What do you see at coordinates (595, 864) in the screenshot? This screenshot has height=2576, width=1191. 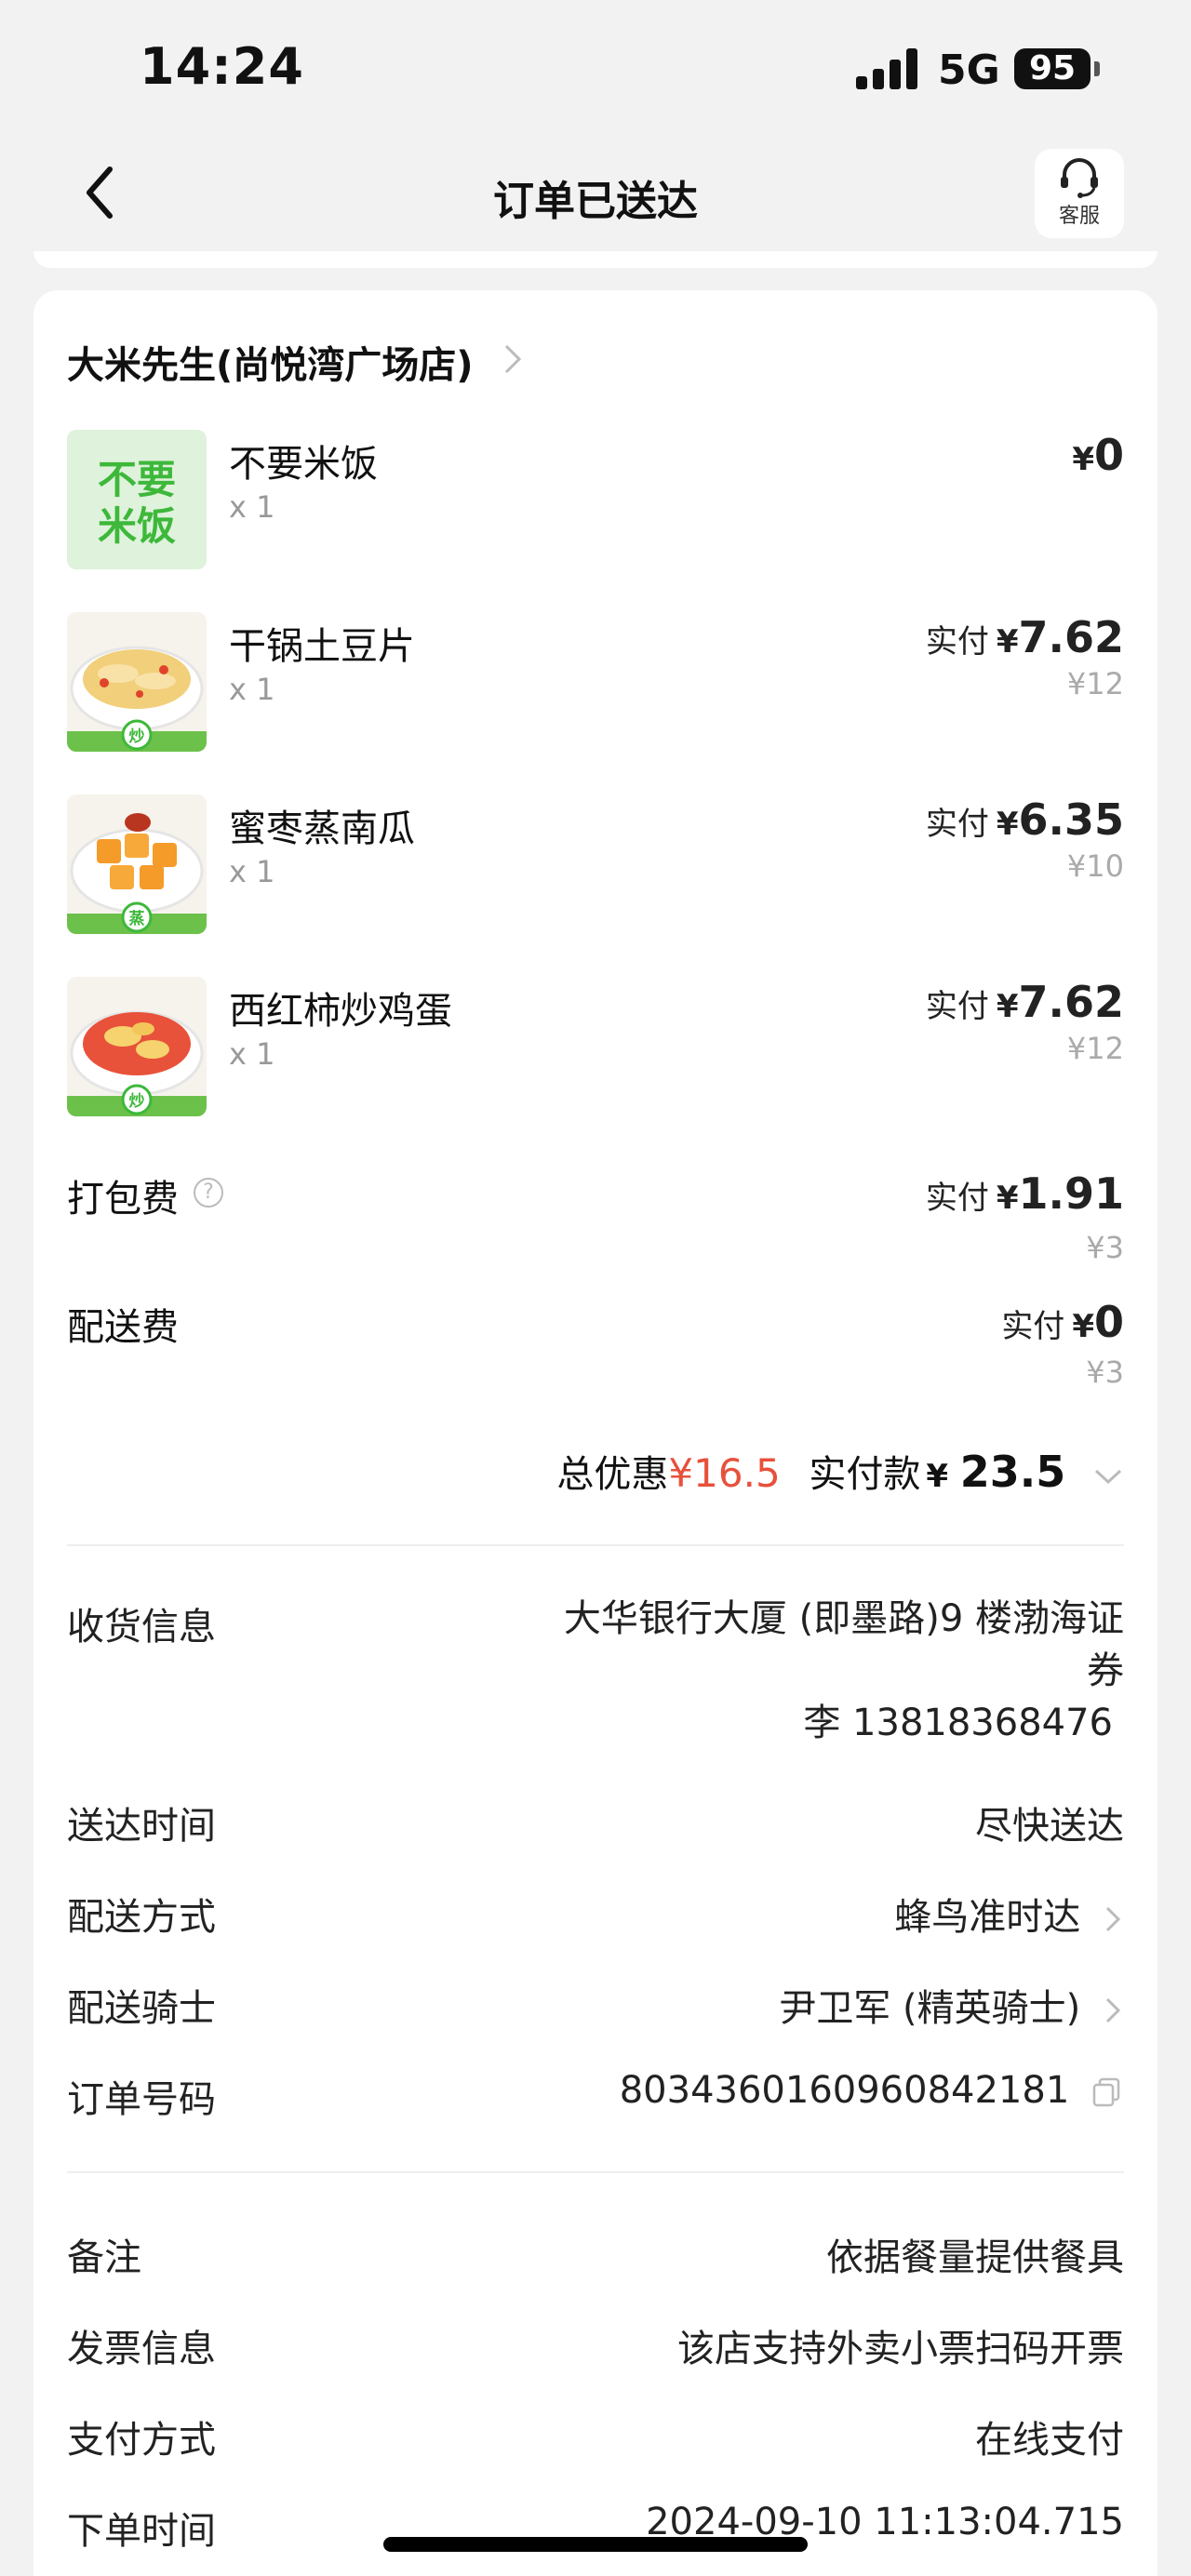 I see `order-item: 蒸 蜜枣蒸南瓜 x 1 实付 ¥6.35 ¥10` at bounding box center [595, 864].